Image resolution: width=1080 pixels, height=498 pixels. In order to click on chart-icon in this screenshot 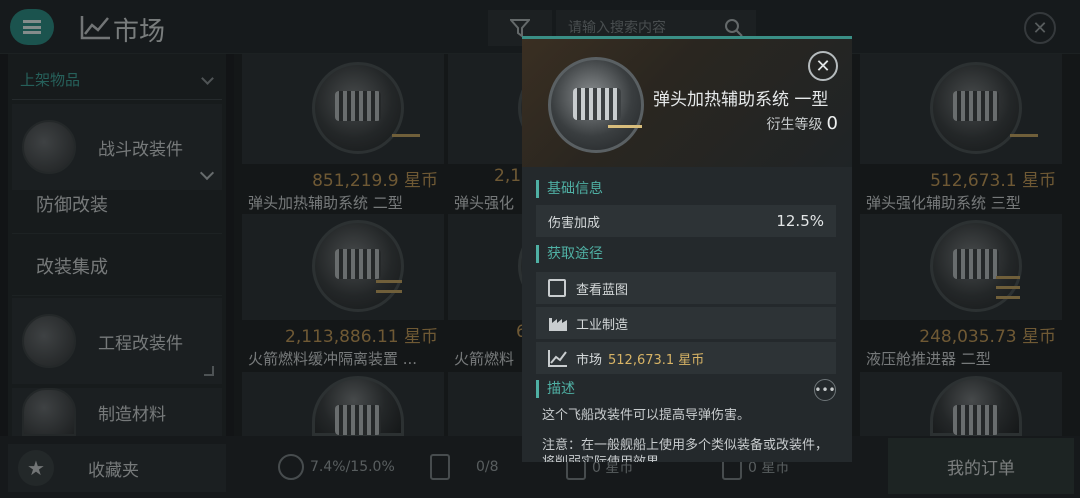, I will do `click(557, 358)`.